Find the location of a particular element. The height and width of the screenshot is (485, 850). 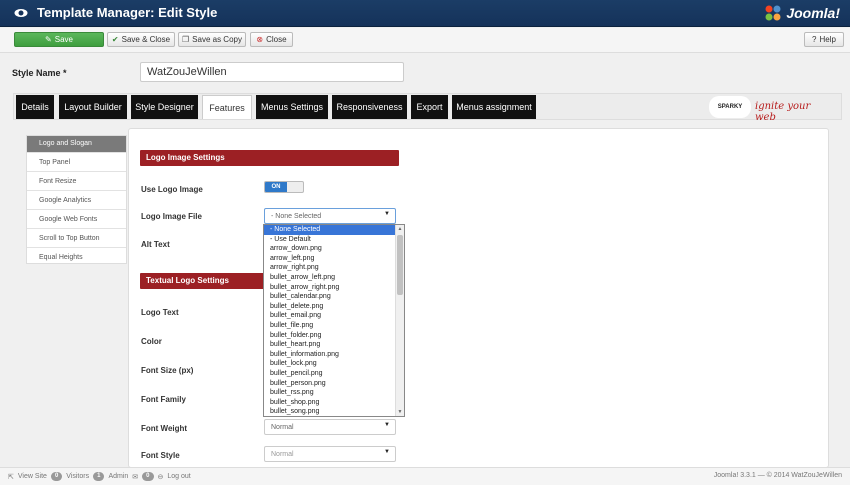

dropdown-option: bullet_email.png is located at coordinates (330, 316).